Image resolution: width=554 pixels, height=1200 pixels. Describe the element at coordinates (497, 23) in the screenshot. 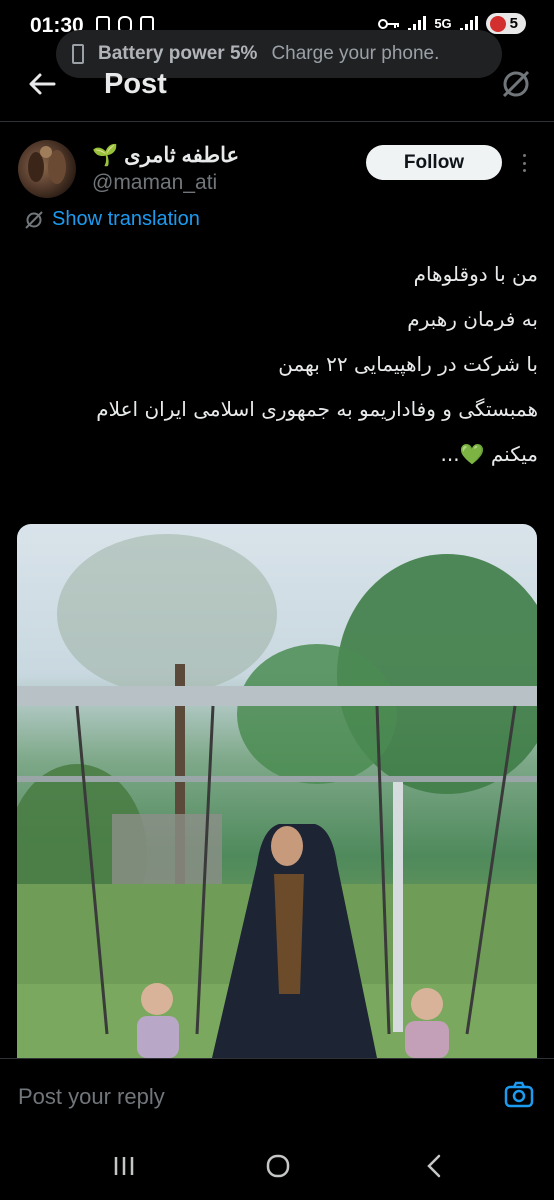

I see `battery-low-icon` at that location.